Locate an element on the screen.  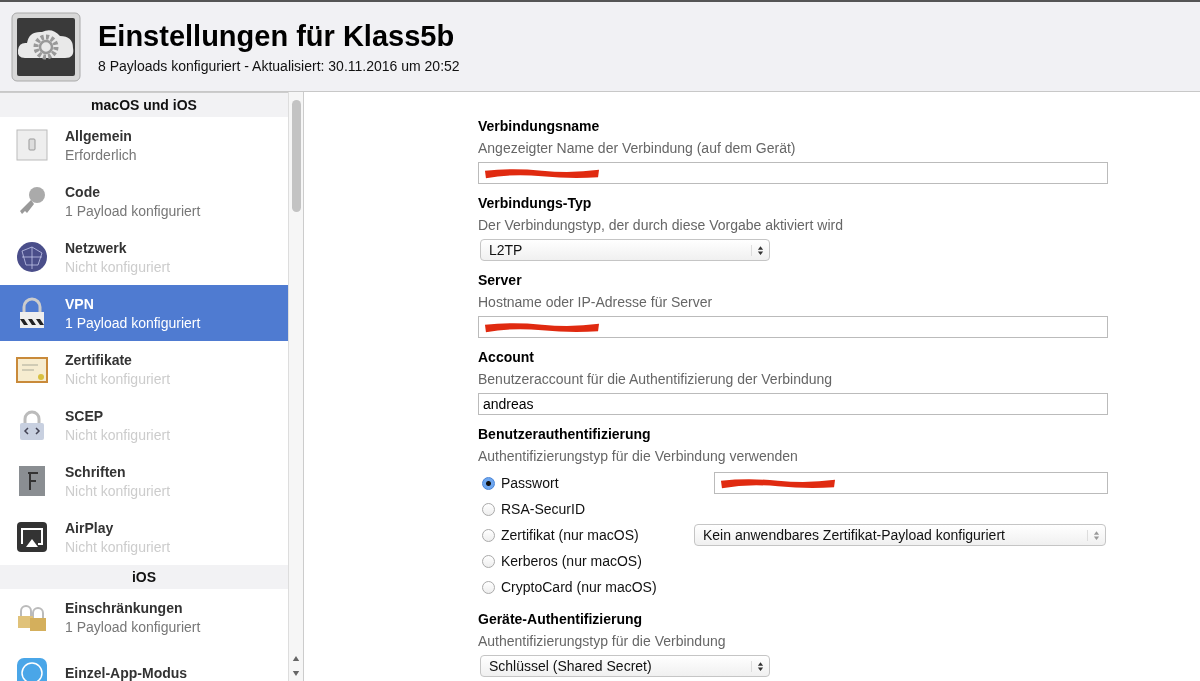
section-header: macOS und iOS is located at coordinates (144, 105).